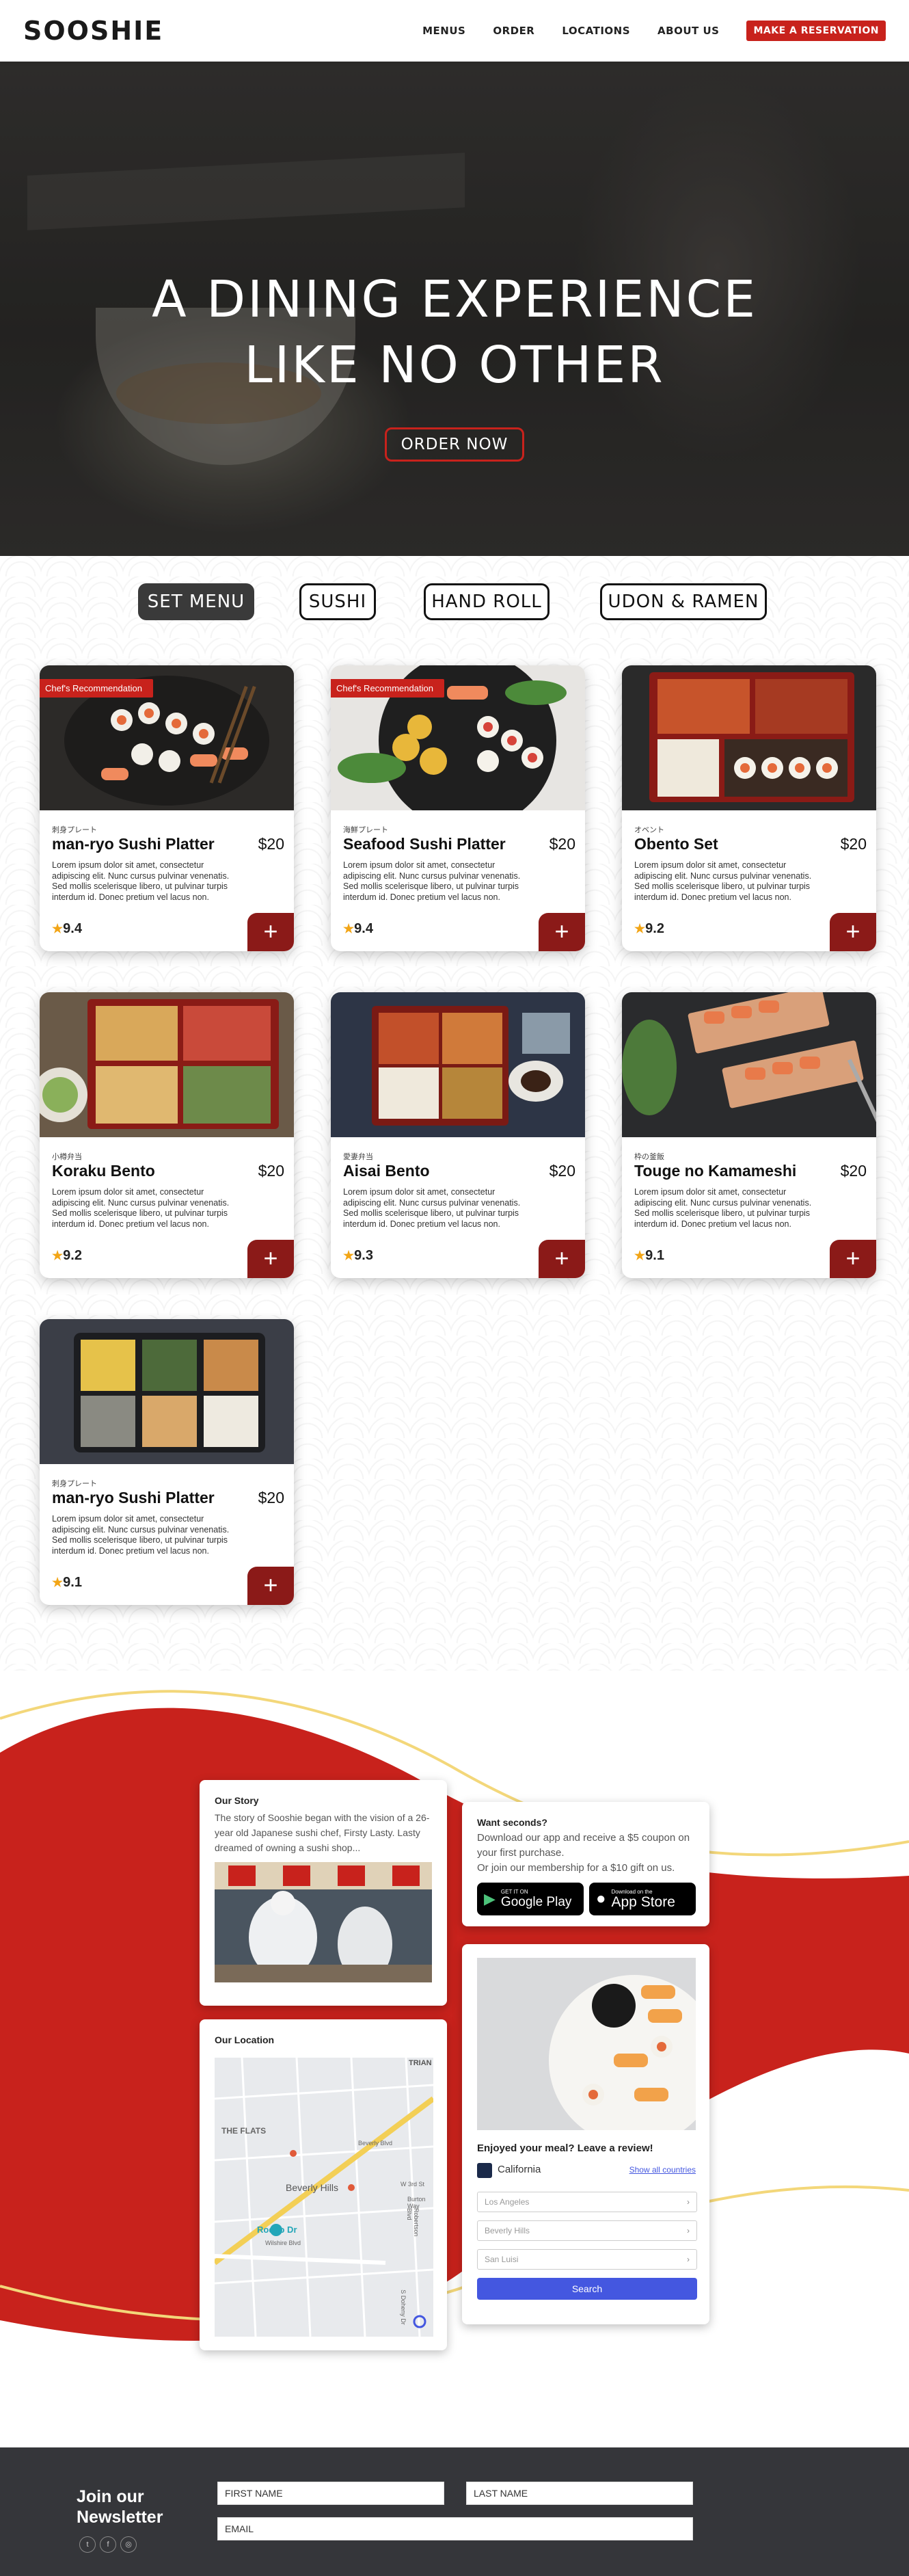  Describe the element at coordinates (490, 1898) in the screenshot. I see `google-play-icon: ▶` at that location.